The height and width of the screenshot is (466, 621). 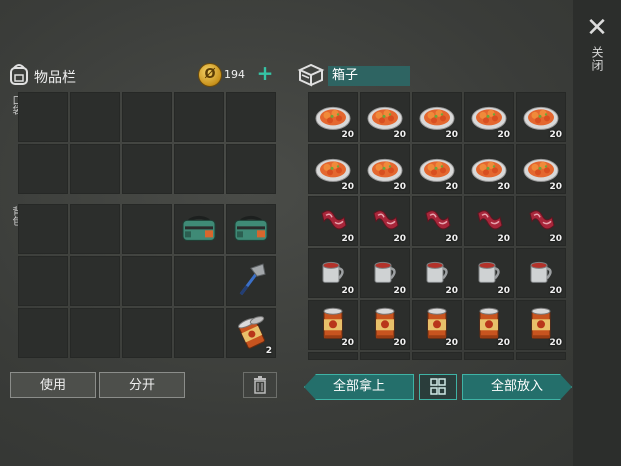 What do you see at coordinates (53, 385) in the screenshot?
I see `use-button: 使用` at bounding box center [53, 385].